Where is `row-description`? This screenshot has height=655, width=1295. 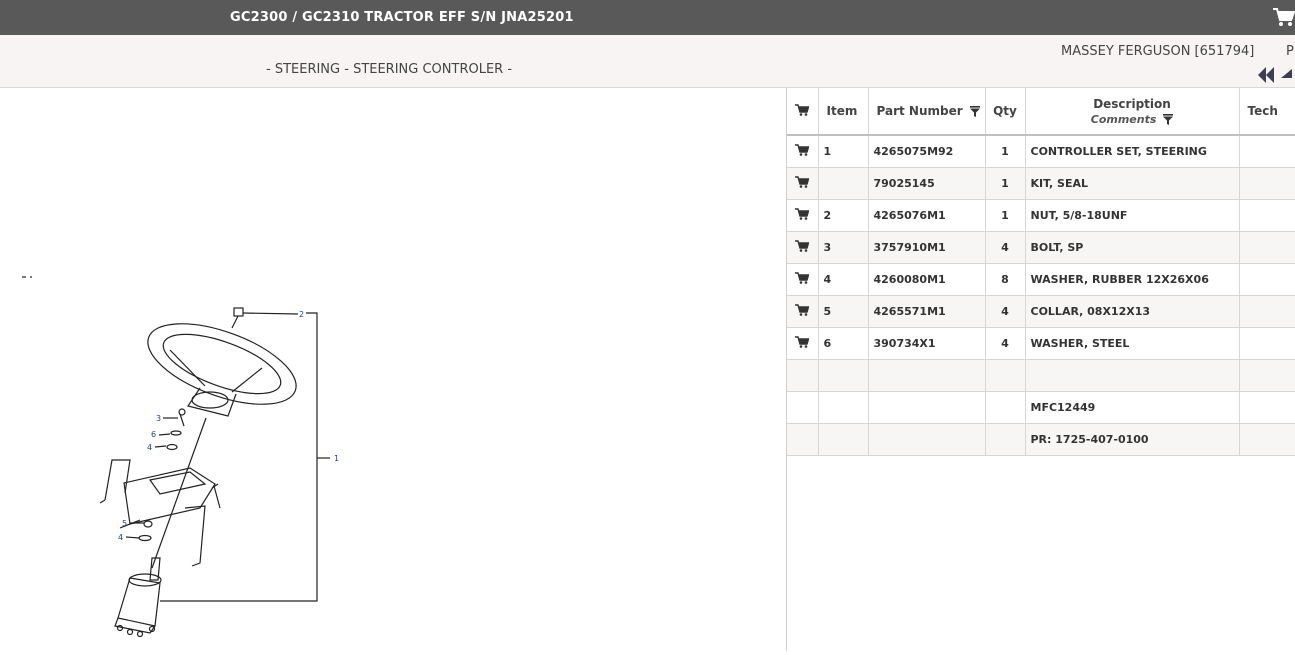 row-description is located at coordinates (1132, 375).